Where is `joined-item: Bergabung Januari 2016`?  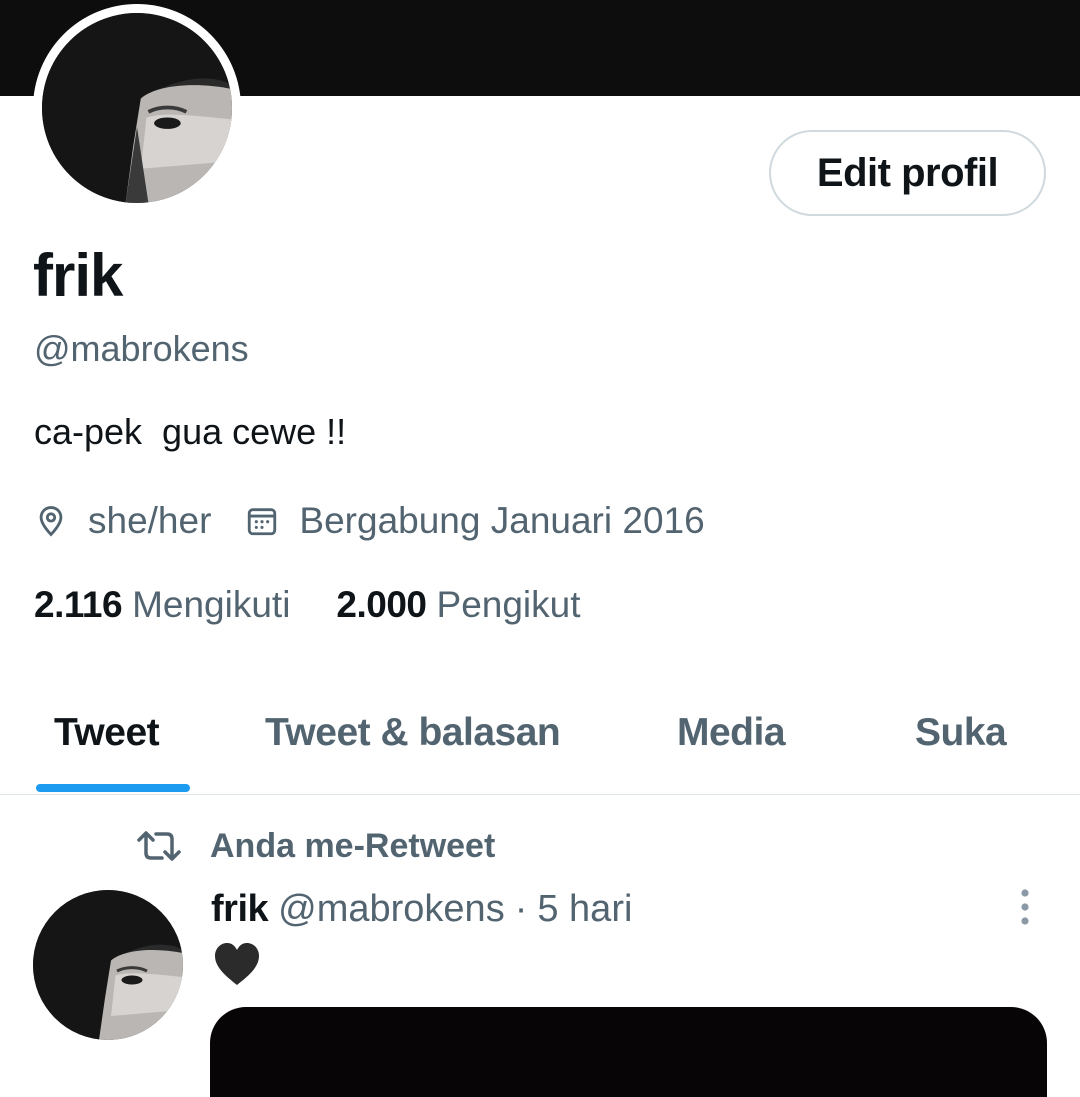 joined-item: Bergabung Januari 2016 is located at coordinates (475, 521).